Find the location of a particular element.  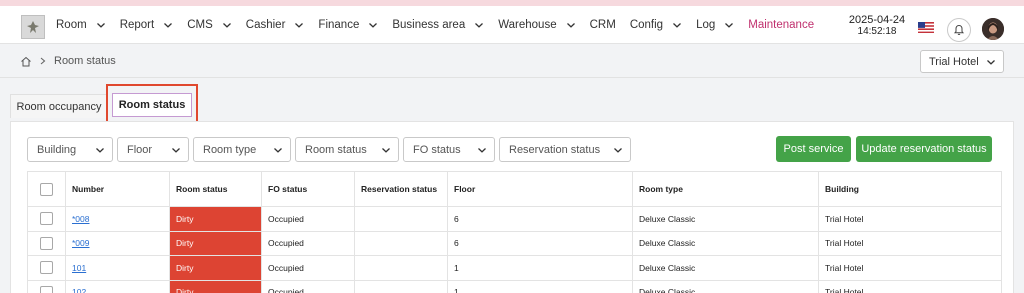

nav-item-label: Finance is located at coordinates (339, 25).